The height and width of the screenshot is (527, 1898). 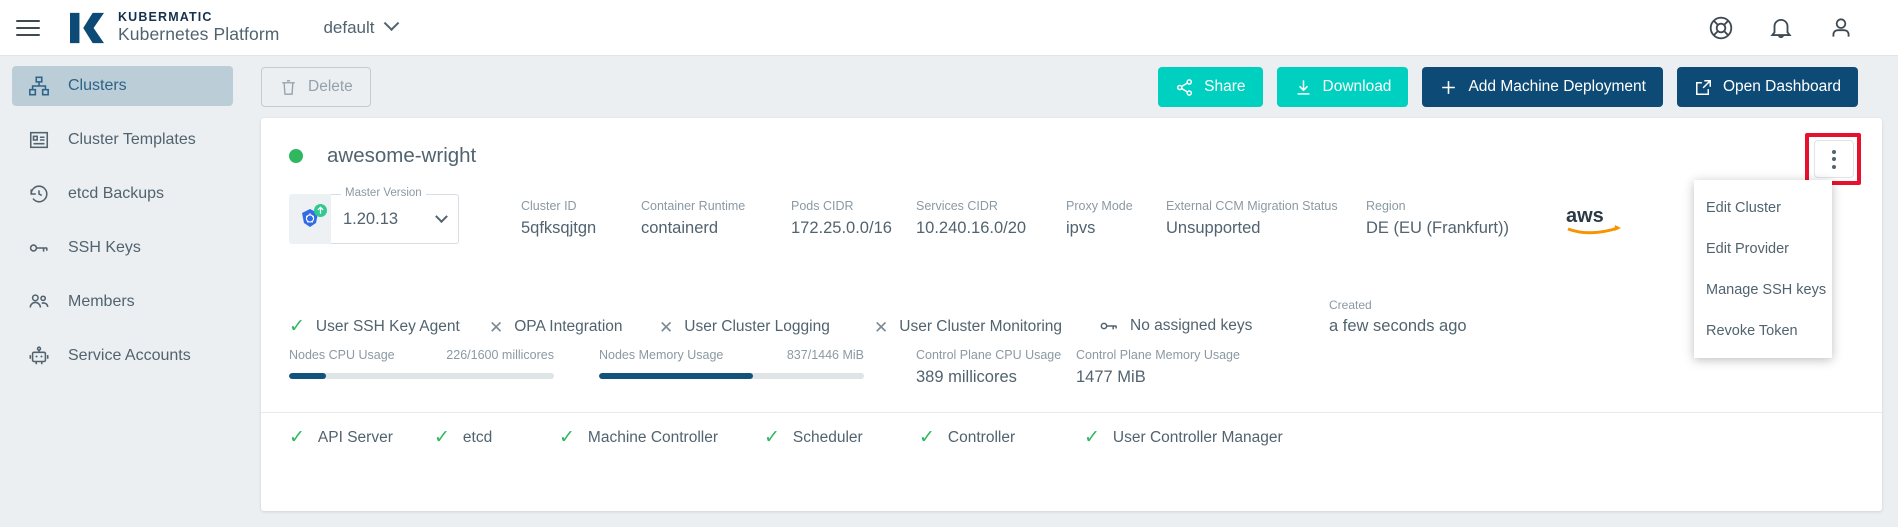 I want to click on menu-item-edit-provider: Edit Provider, so click(x=1763, y=248).